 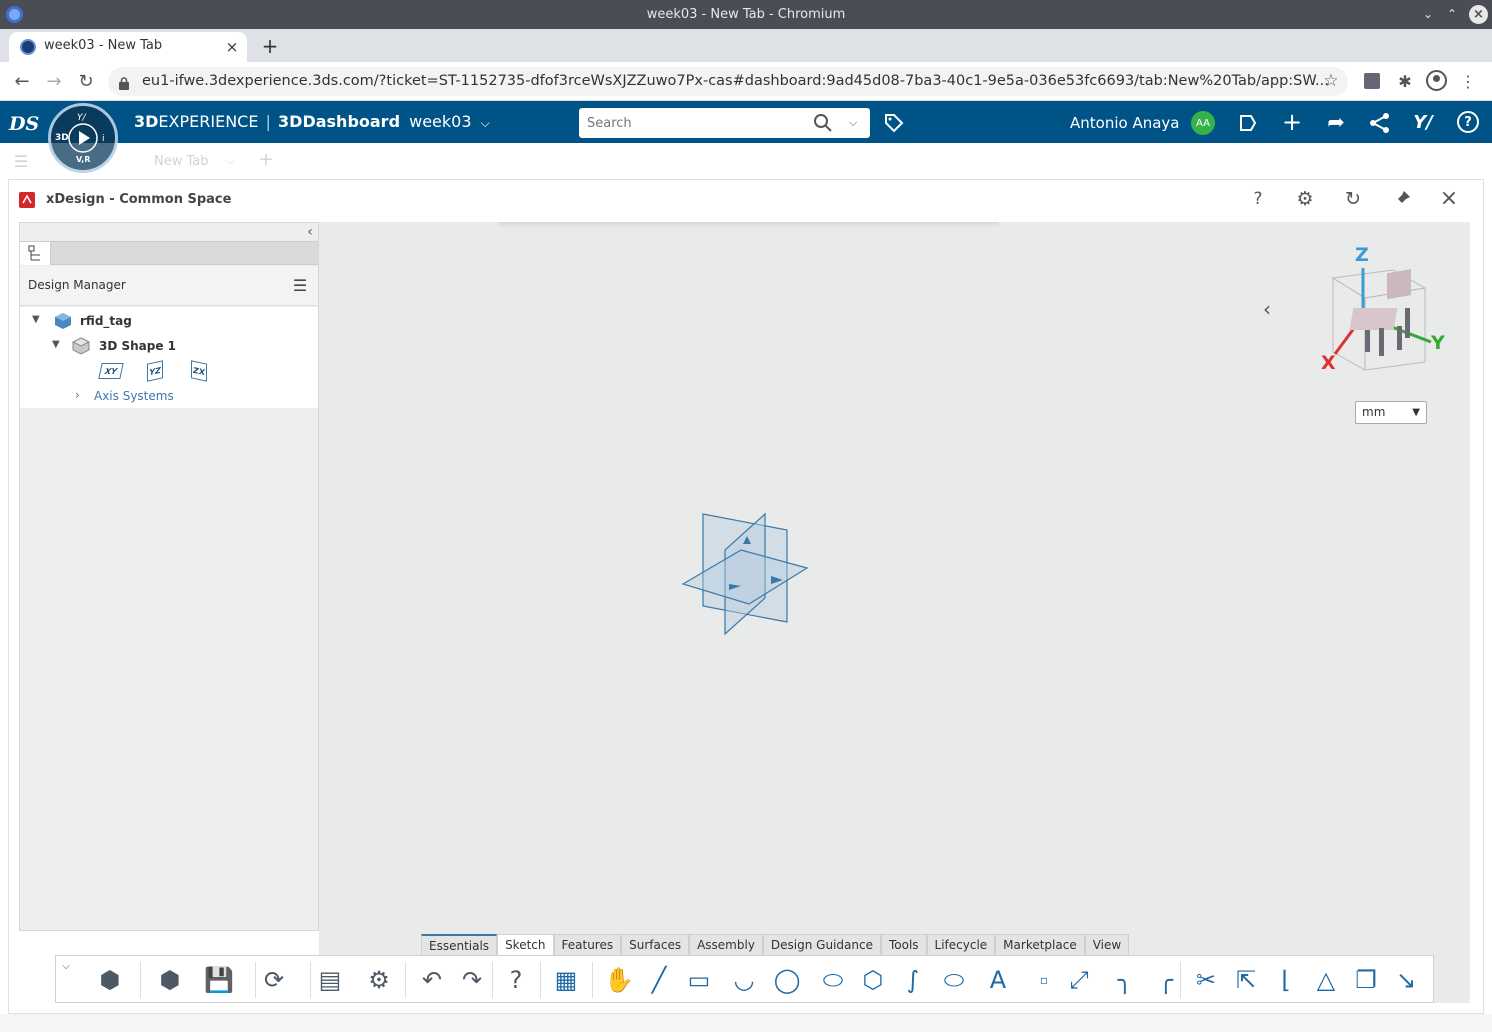 What do you see at coordinates (913, 980) in the screenshot?
I see `spline-icon: ∫` at bounding box center [913, 980].